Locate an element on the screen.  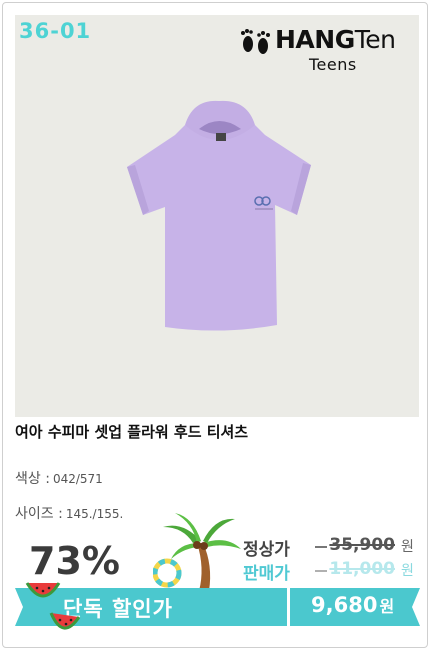
size-label: 사이즈 : is located at coordinates (39, 514).